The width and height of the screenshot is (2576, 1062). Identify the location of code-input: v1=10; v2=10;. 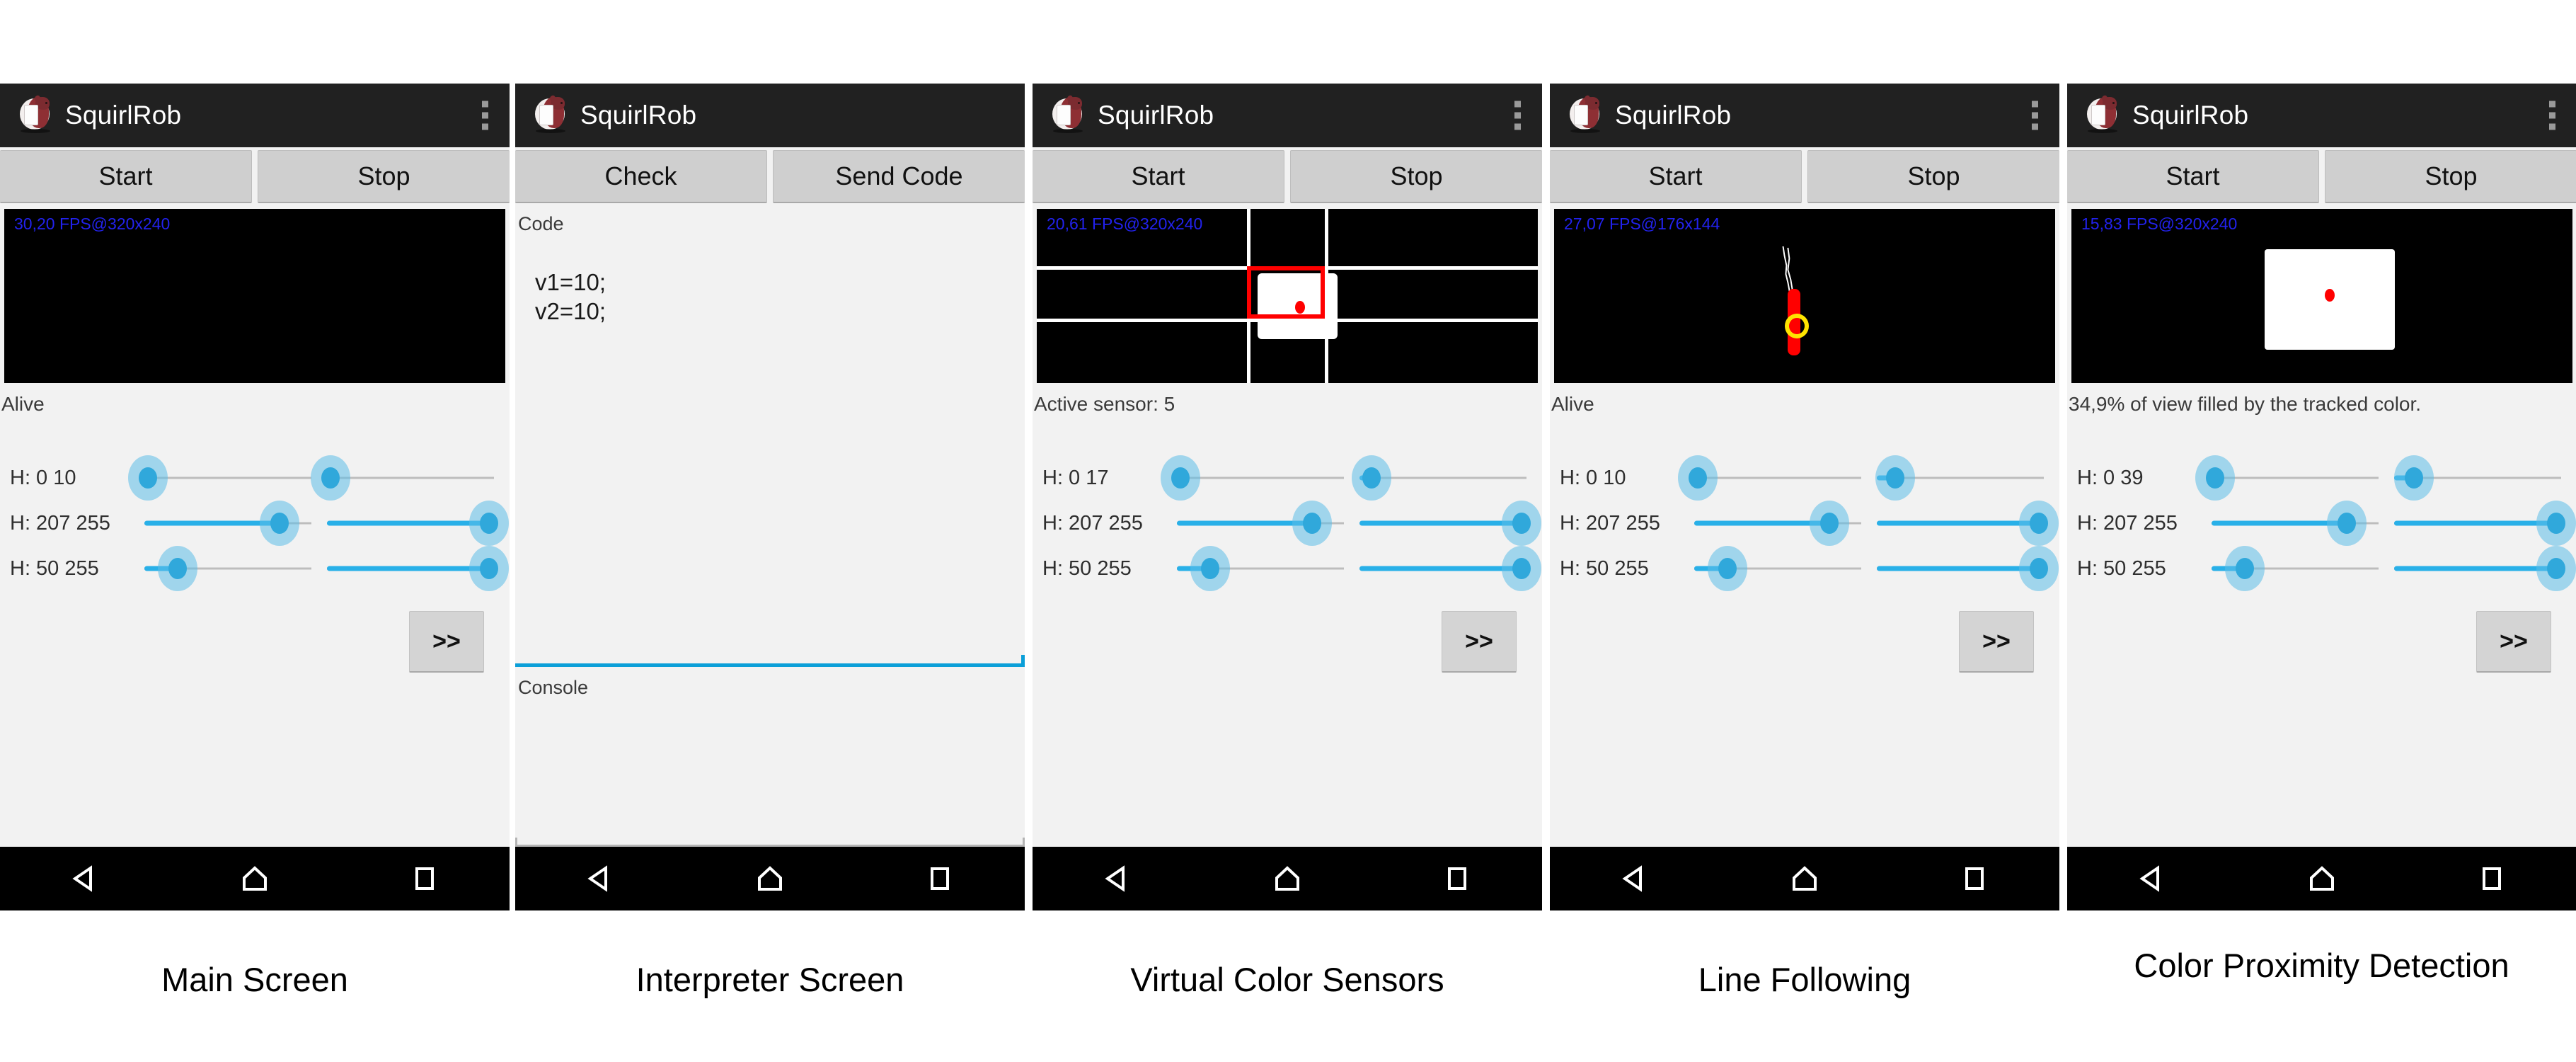
(770, 451).